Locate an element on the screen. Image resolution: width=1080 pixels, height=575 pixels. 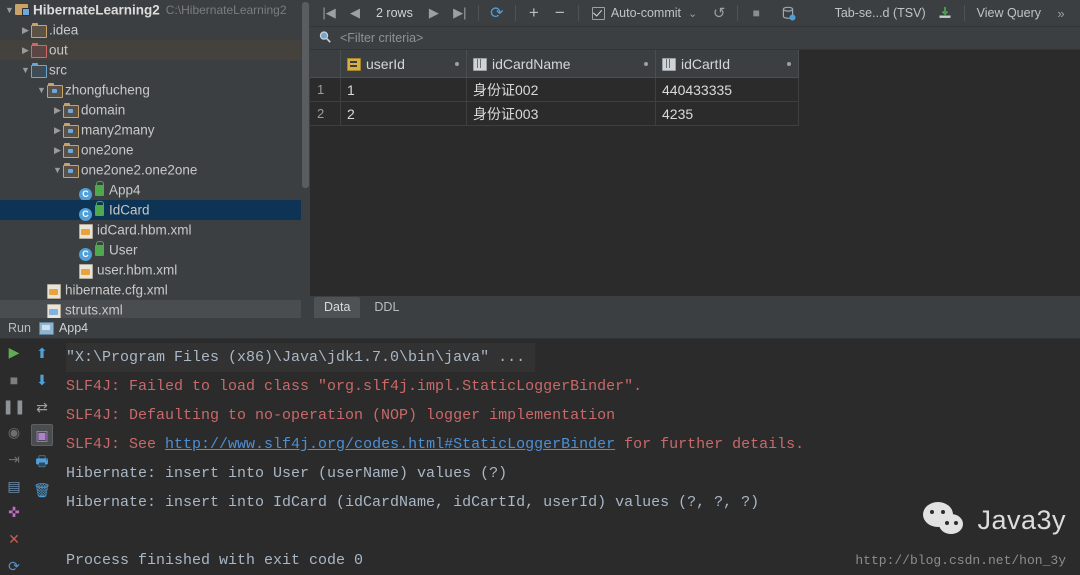
tree-item-hibernate-cfg-xml: ▶hibernate.cfg.xml is located at coordinates (155, 290).